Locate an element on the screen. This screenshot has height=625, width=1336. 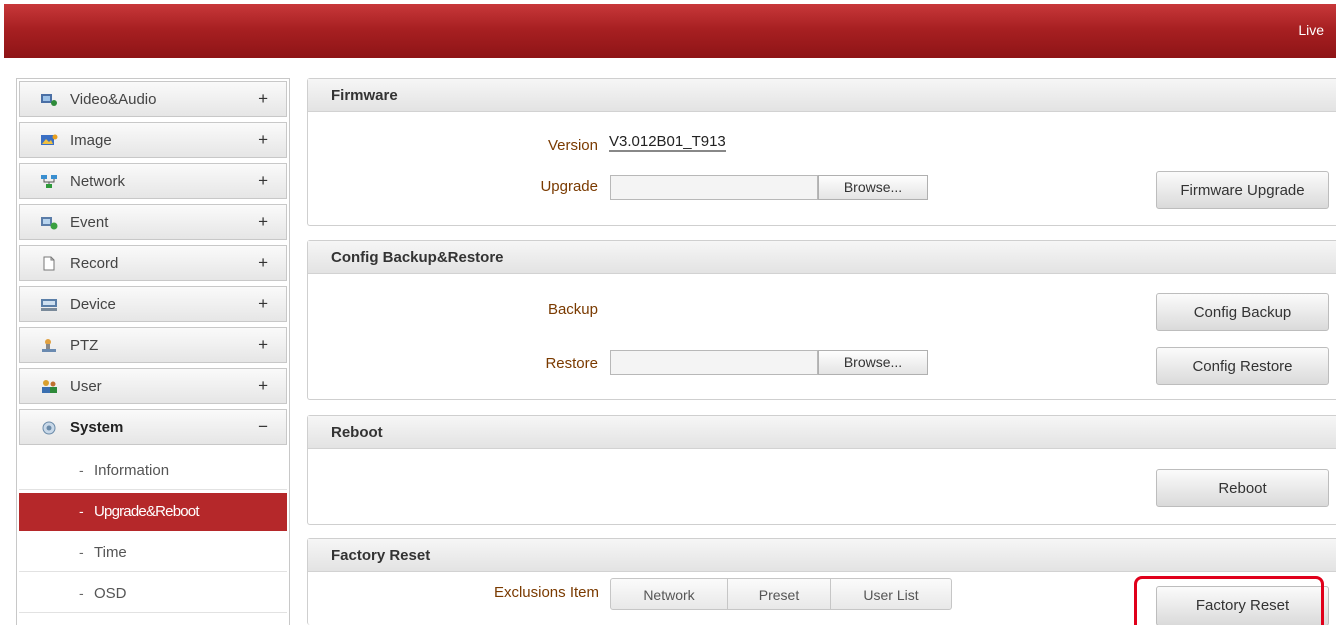
sidebar-item-video-audio: Video&Audio + is located at coordinates (153, 99).